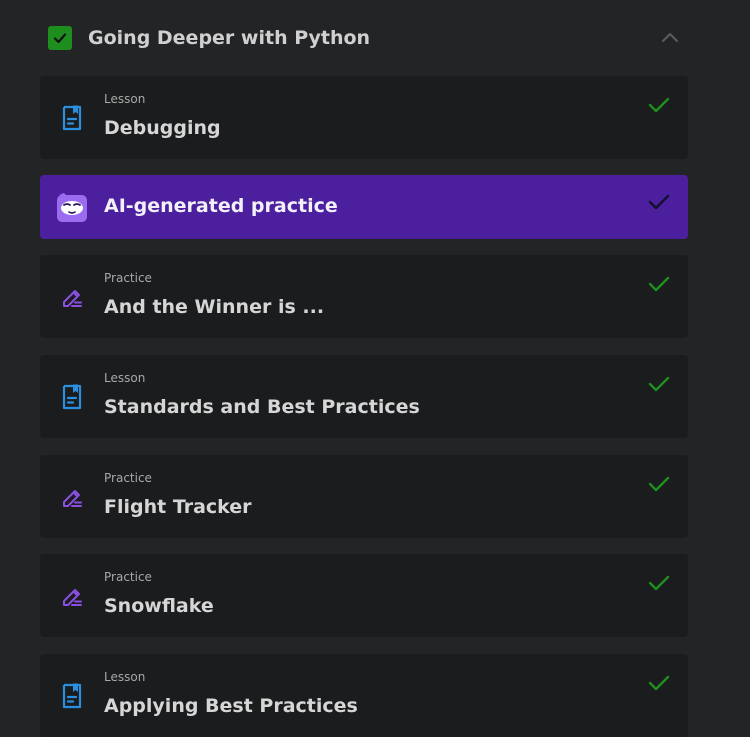 This screenshot has width=750, height=737. Describe the element at coordinates (364, 695) in the screenshot. I see `lesson-item-applying-best-practices: Lesson Applying Best Practices` at that location.